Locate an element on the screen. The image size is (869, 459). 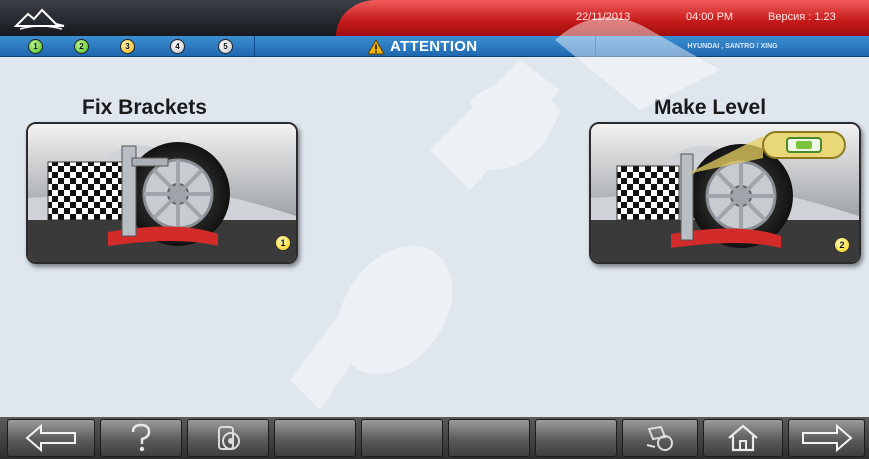
step-5-indicator: 5 is located at coordinates (225, 46).